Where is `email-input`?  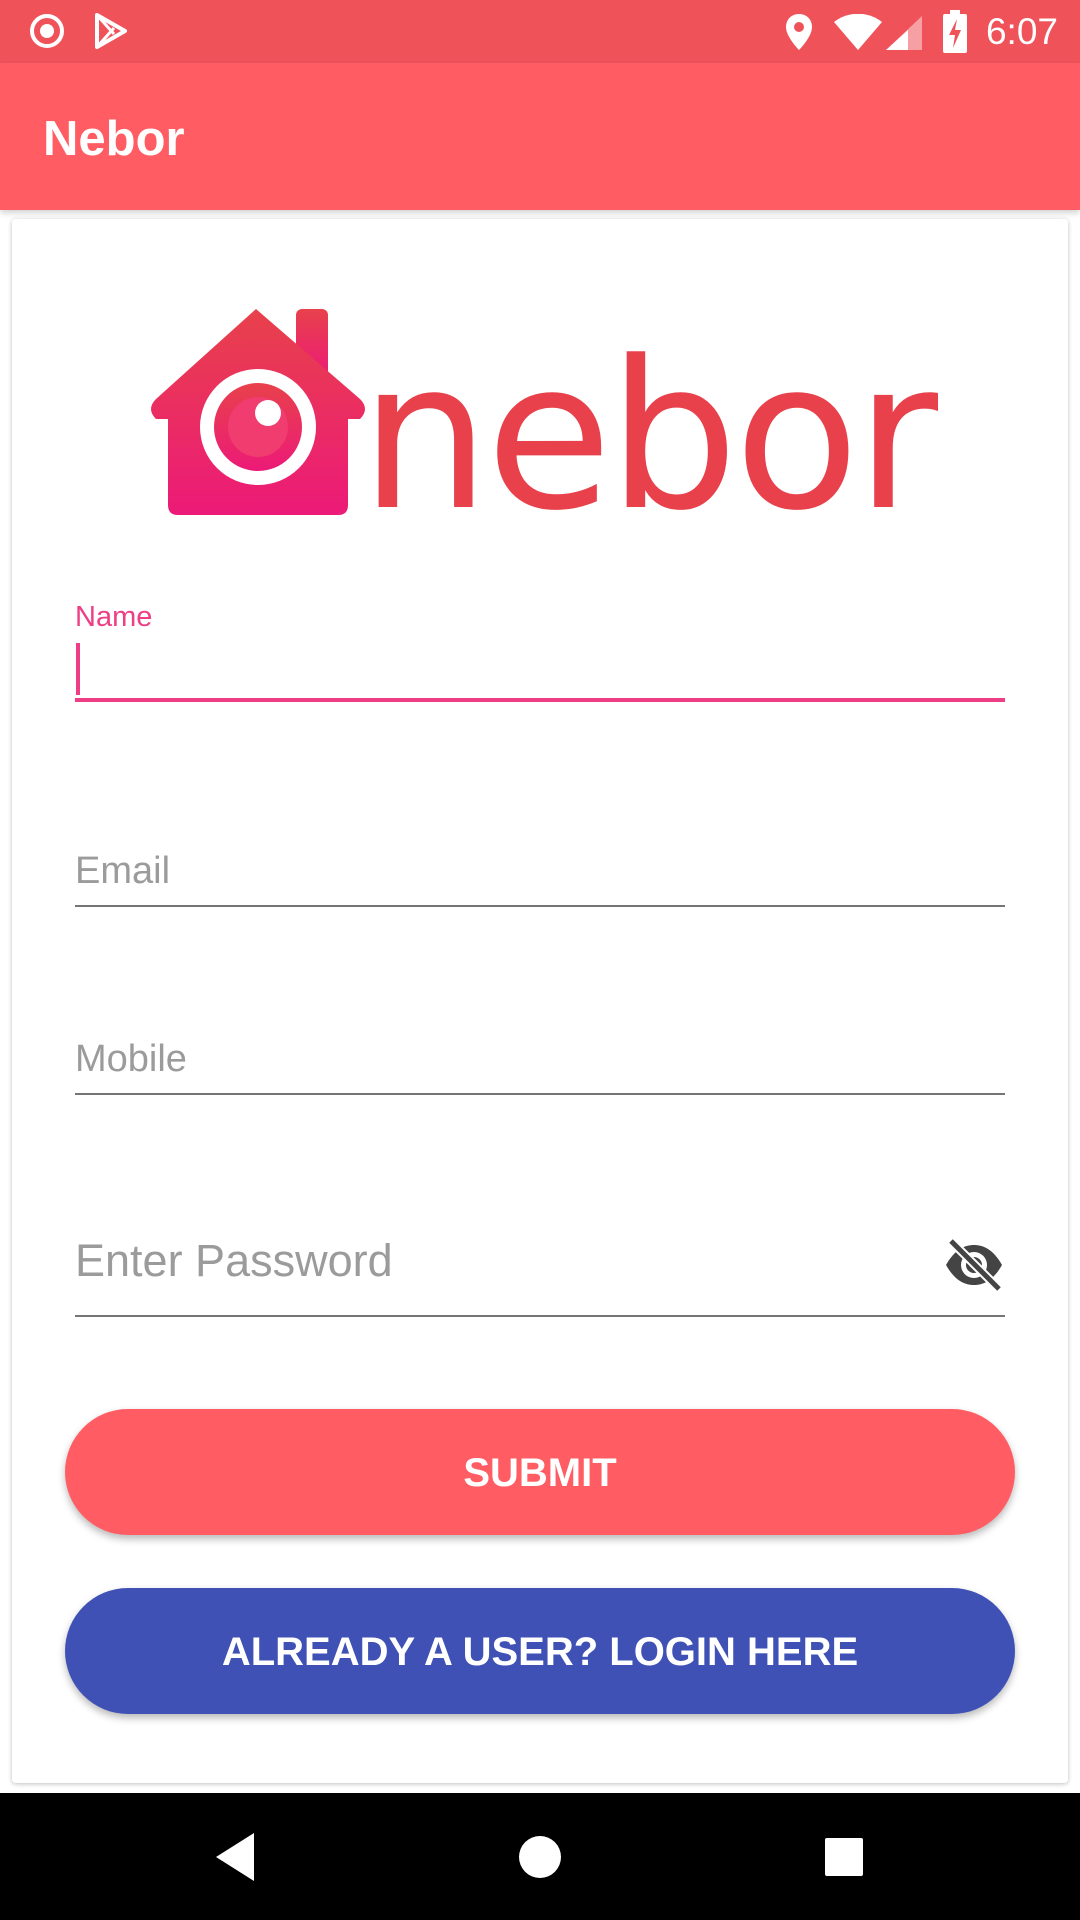 email-input is located at coordinates (540, 874).